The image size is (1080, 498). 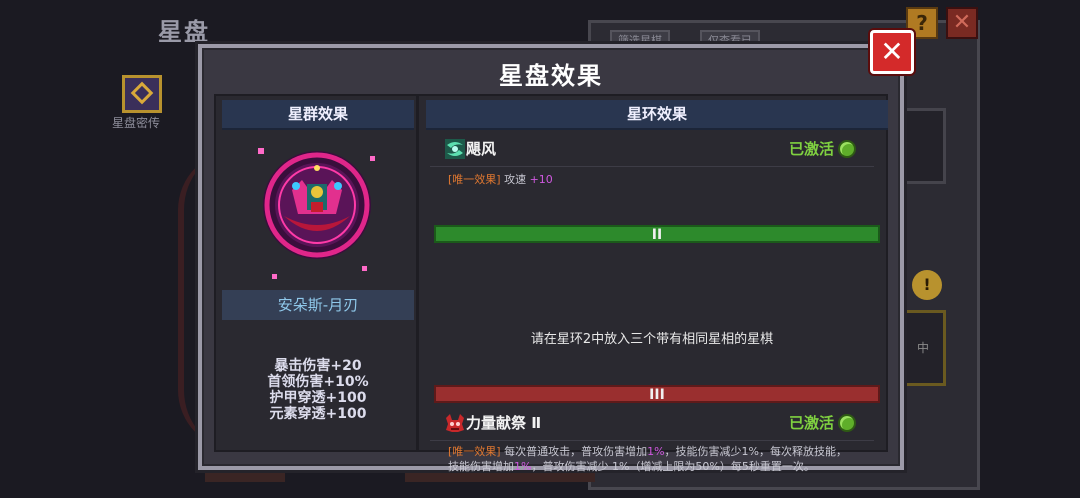 I want to click on background-bar, so click(x=245, y=476).